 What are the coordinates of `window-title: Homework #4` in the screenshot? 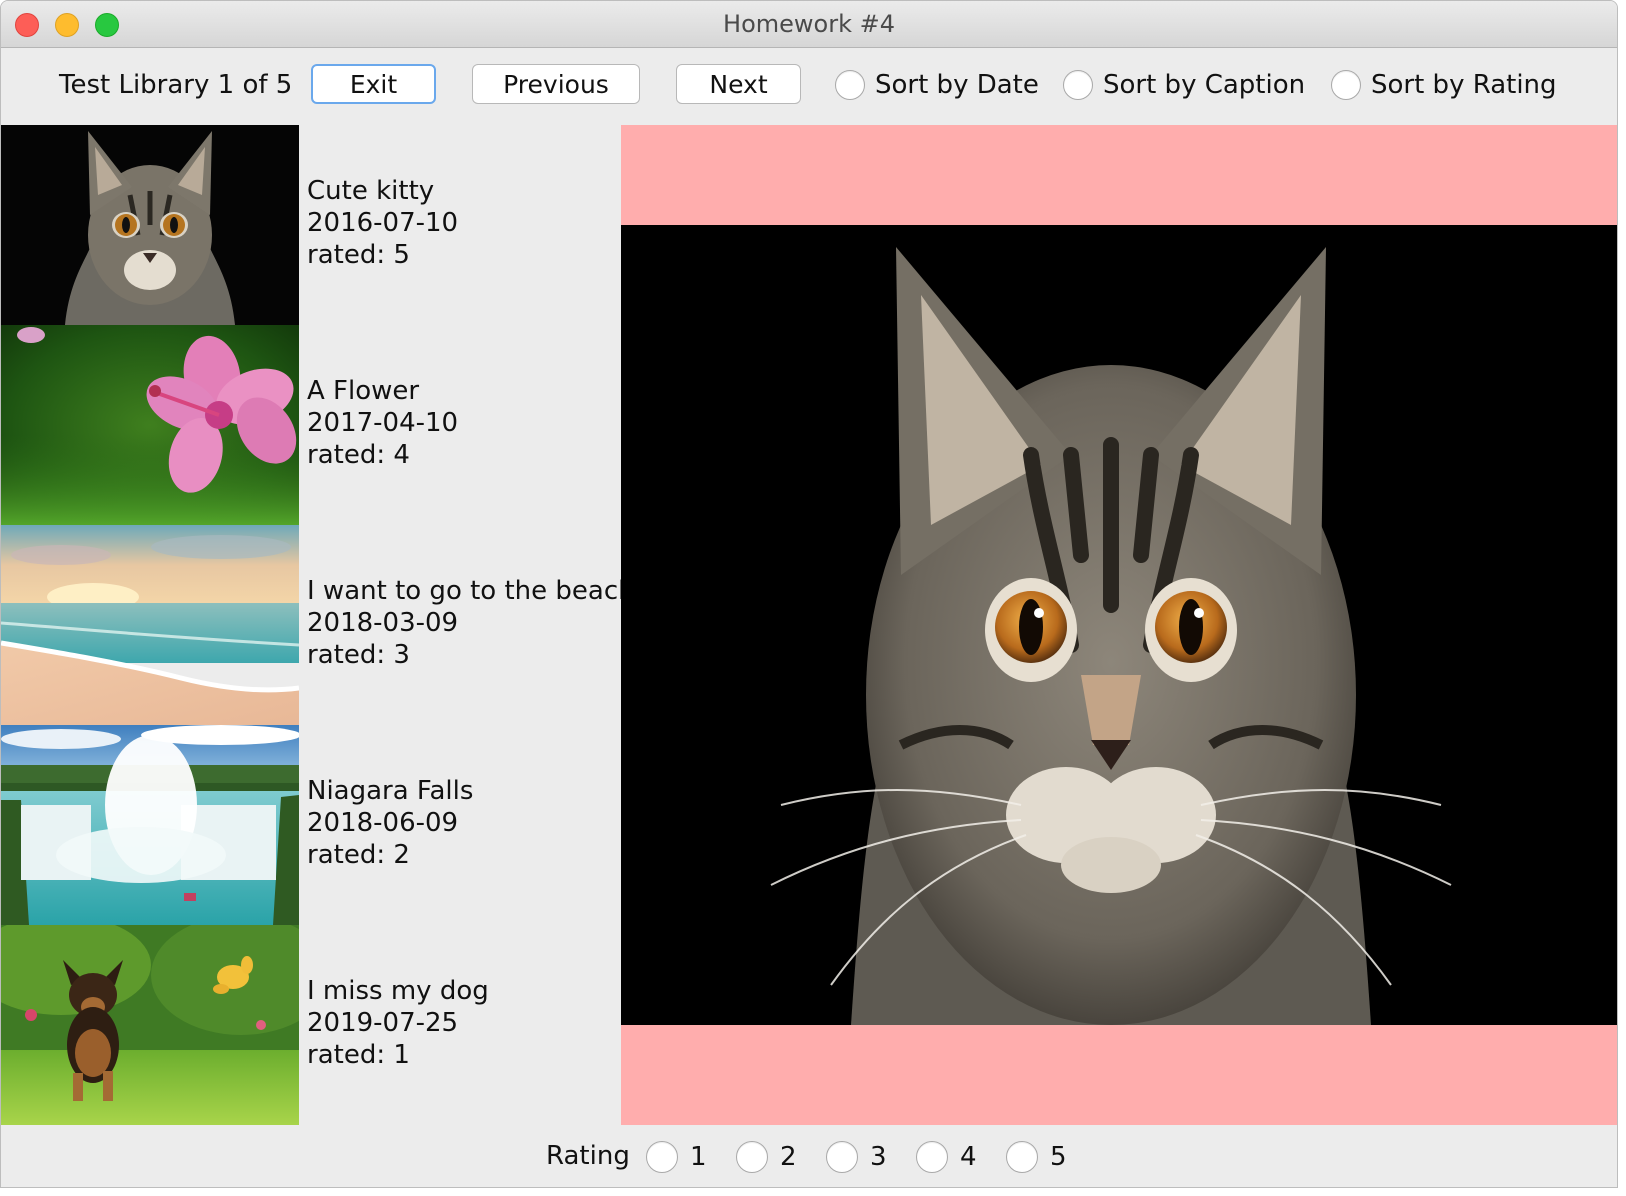 It's located at (809, 24).